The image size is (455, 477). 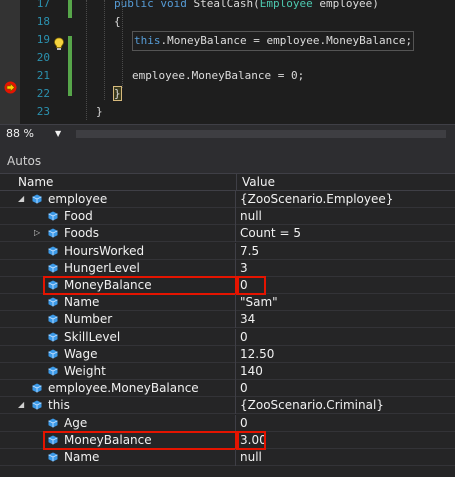 I want to click on autos-row: ◢ employee {ZooScenario.Employee}, so click(x=227, y=199).